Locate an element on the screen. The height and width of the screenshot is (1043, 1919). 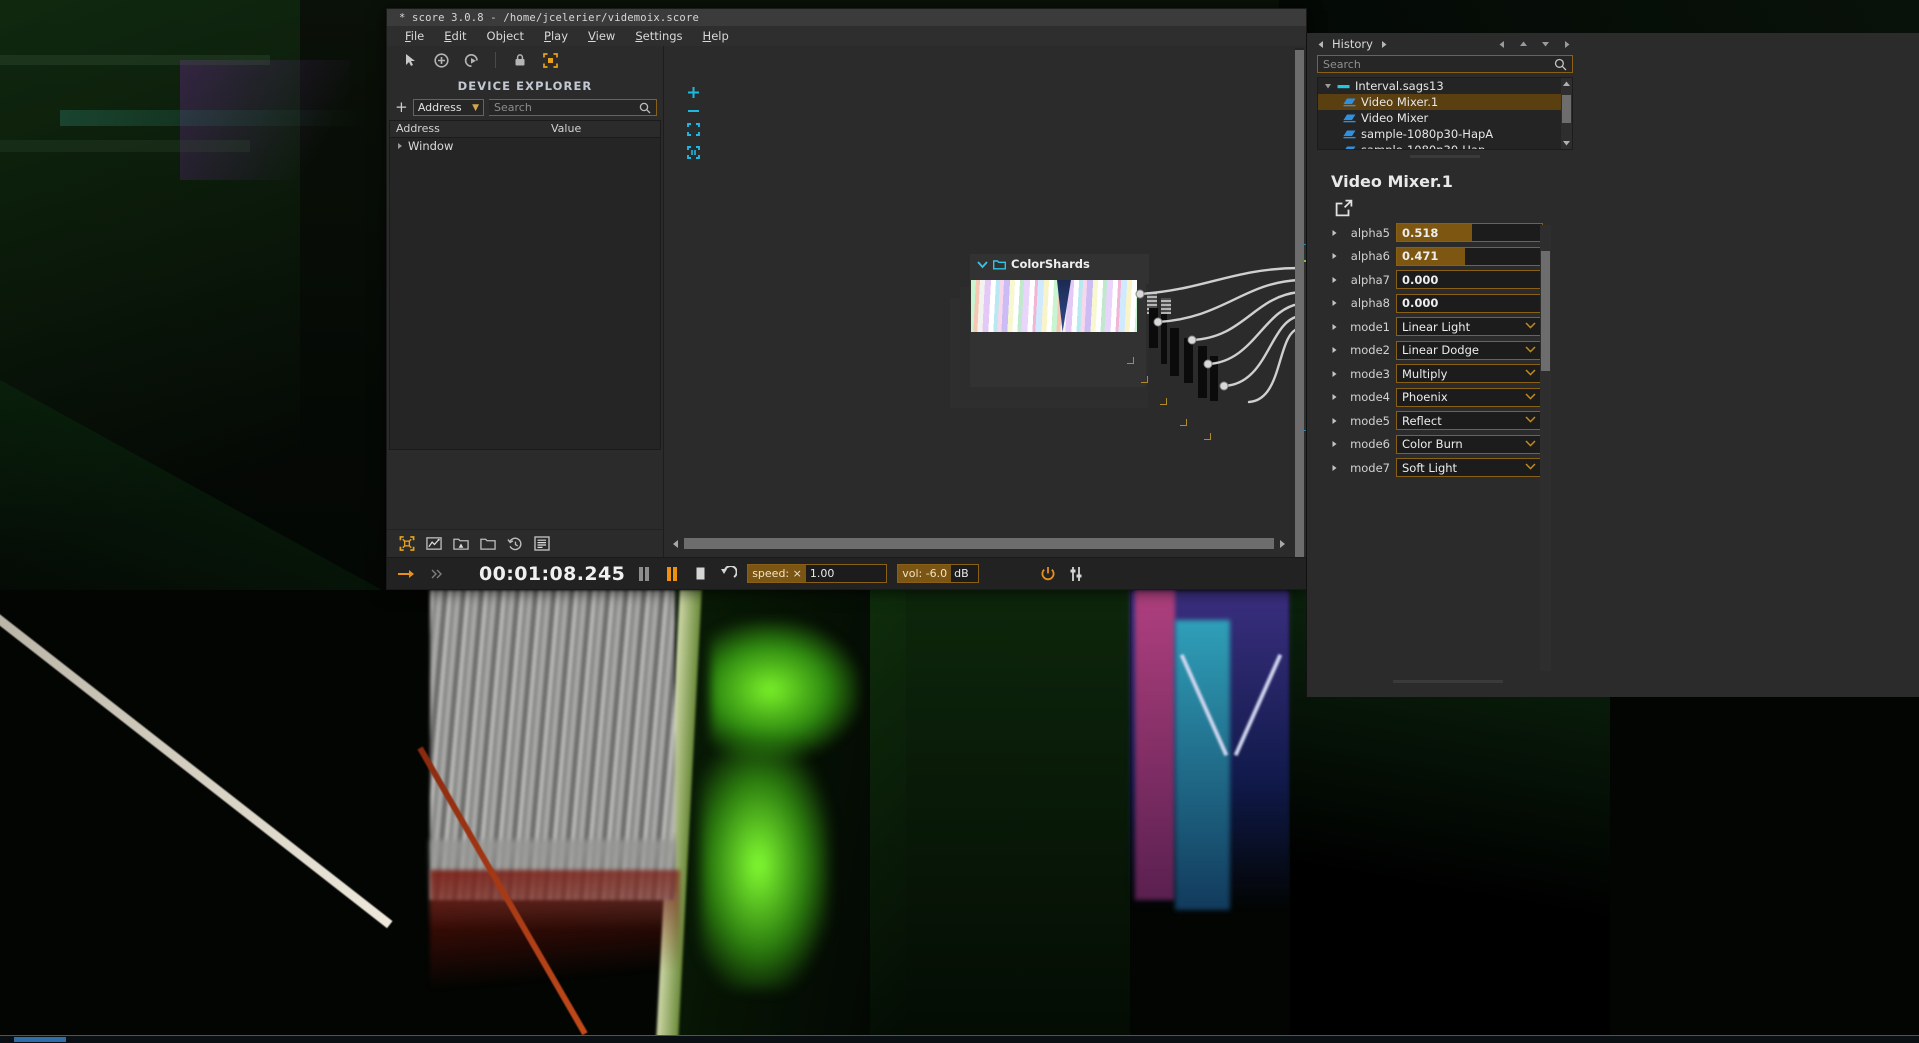
volume-field: vol: -6.0 dB is located at coordinates (938, 573).